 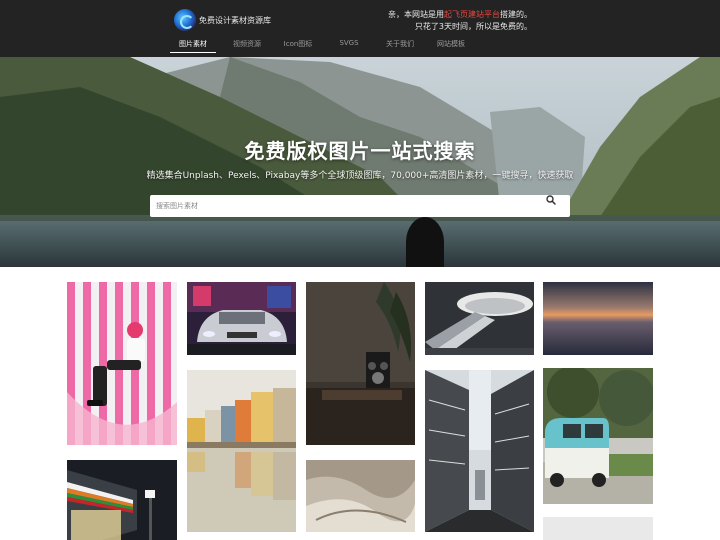 I want to click on photo-sand-texture-image, so click(x=360, y=496).